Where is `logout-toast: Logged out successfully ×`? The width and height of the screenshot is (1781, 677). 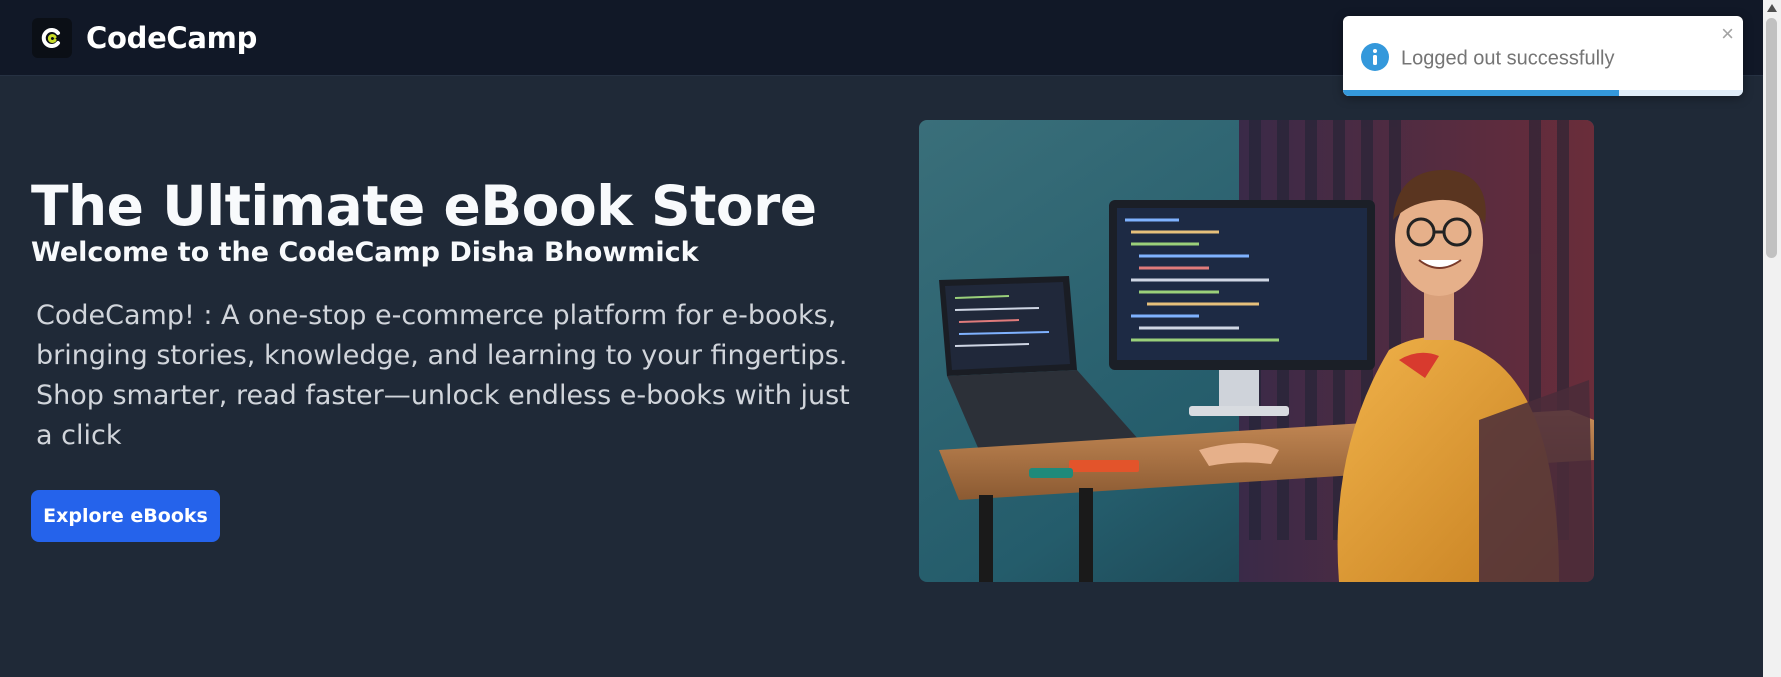
logout-toast: Logged out successfully × is located at coordinates (1543, 56).